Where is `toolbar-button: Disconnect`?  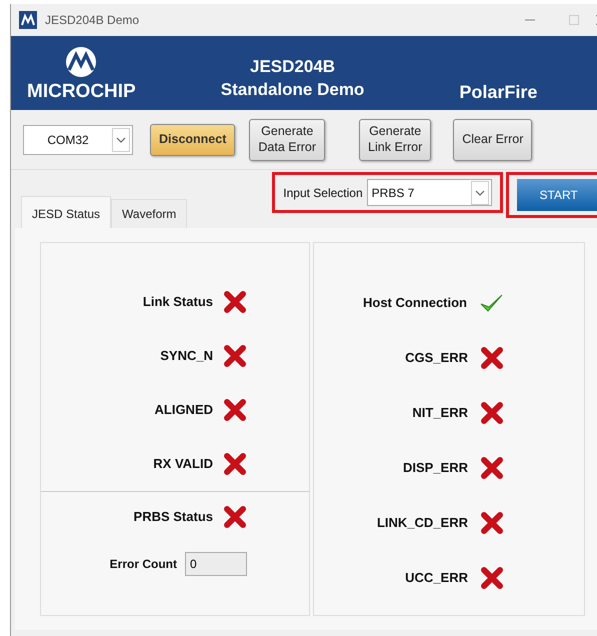
toolbar-button: Disconnect is located at coordinates (193, 140).